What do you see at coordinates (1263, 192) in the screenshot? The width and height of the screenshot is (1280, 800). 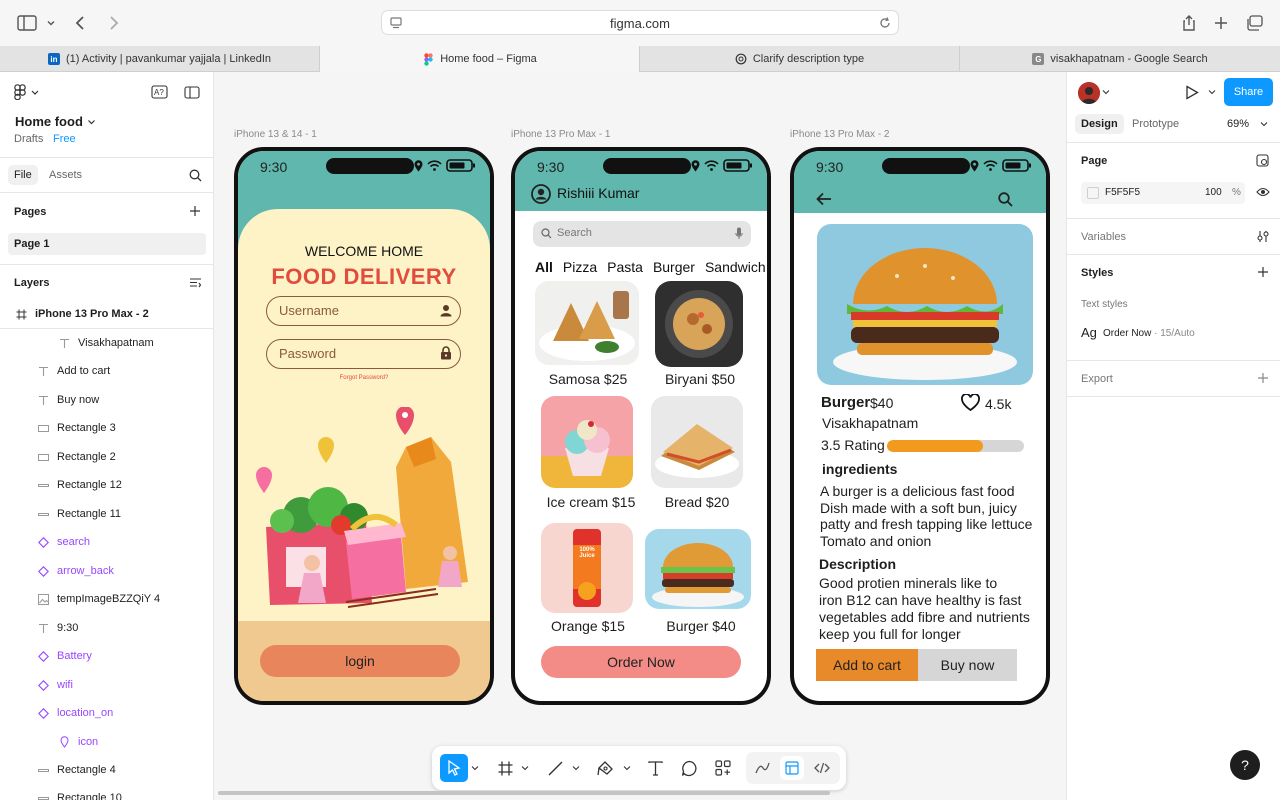 I see `eye-icon` at bounding box center [1263, 192].